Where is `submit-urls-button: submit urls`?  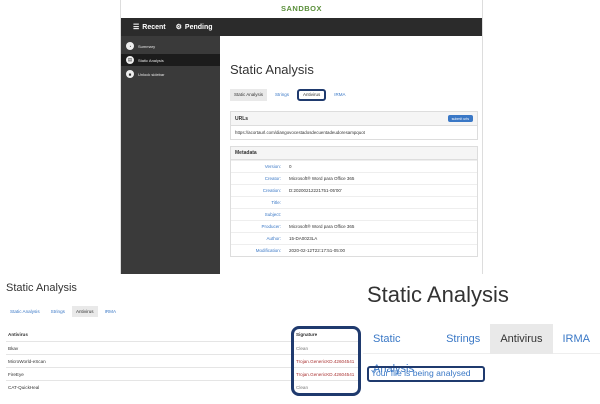 submit-urls-button: submit urls is located at coordinates (460, 118).